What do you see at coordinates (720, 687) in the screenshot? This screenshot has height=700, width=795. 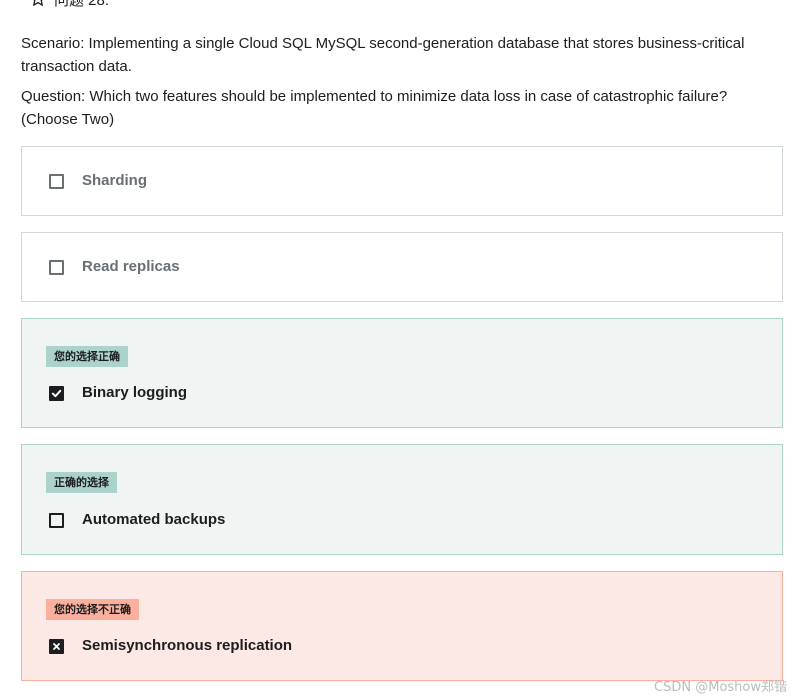 I see `watermark: CSDN @Moshow郑锴` at bounding box center [720, 687].